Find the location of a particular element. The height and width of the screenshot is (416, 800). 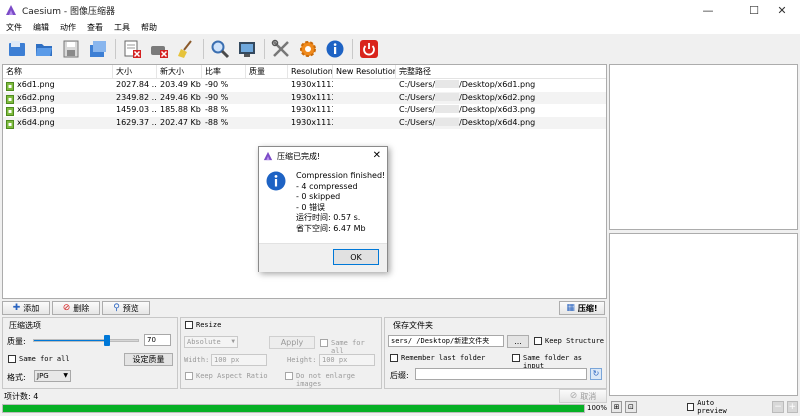

column-resolution: Resolution is located at coordinates (310, 71).